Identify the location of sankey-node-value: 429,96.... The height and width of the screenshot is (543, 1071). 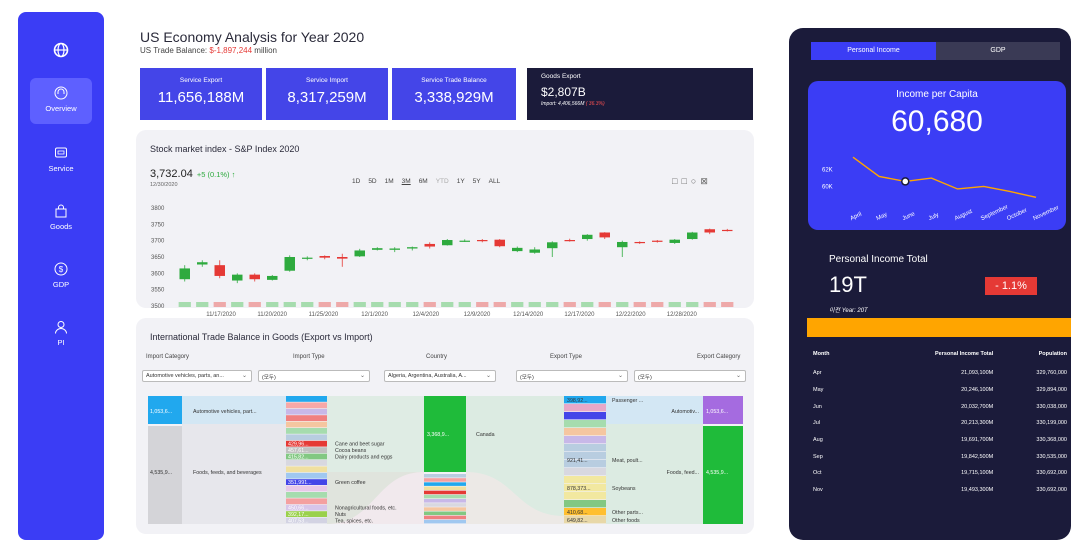
(298, 445).